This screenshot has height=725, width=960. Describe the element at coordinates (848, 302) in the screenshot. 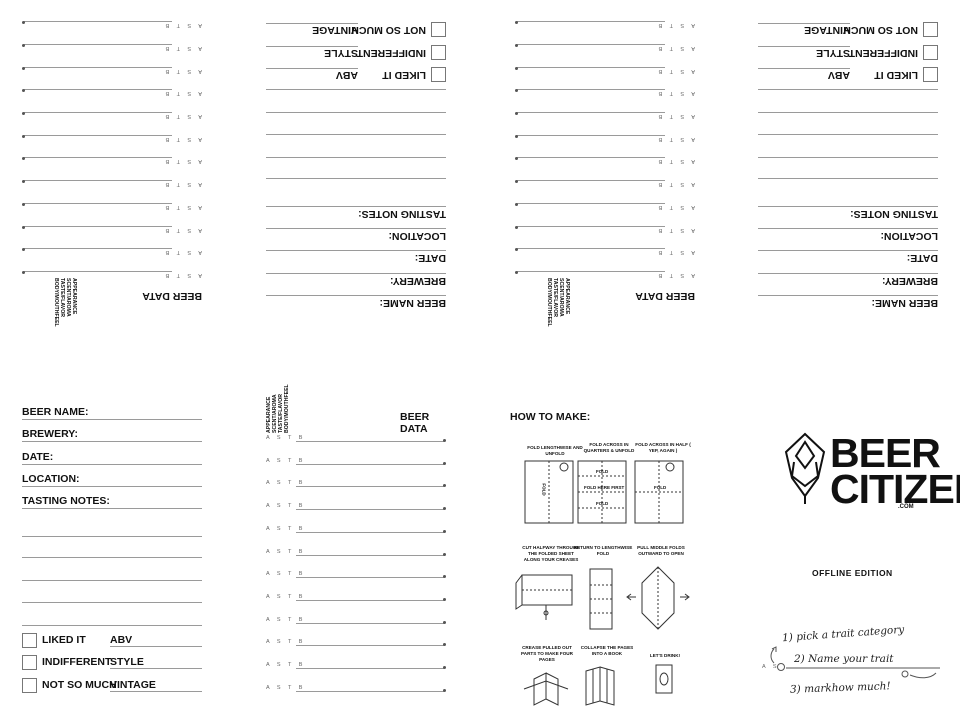

I see `field-label: BEER NAME:` at that location.